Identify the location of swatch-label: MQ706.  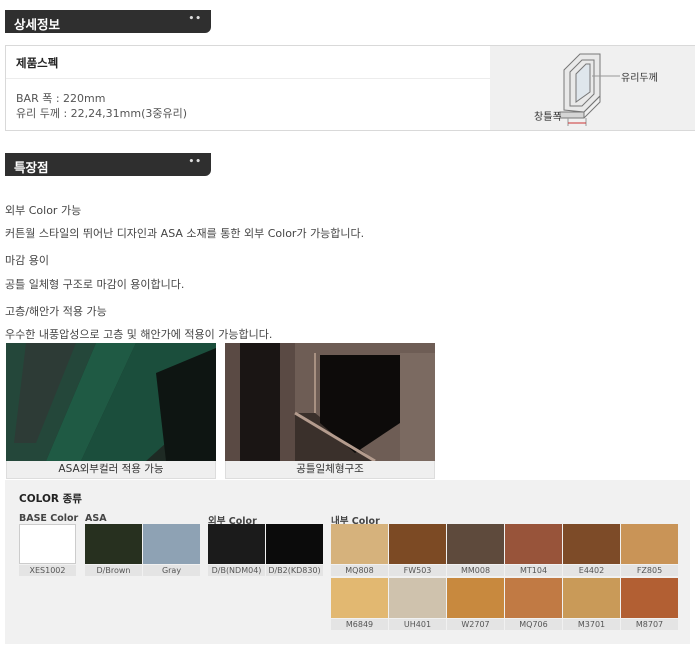
(533, 624).